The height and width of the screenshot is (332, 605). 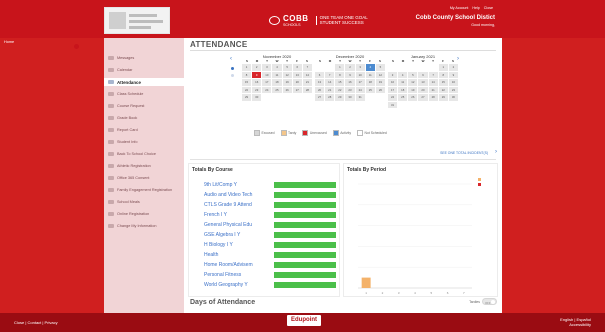 What do you see at coordinates (475, 8) in the screenshot?
I see `help-link: Help` at bounding box center [475, 8].